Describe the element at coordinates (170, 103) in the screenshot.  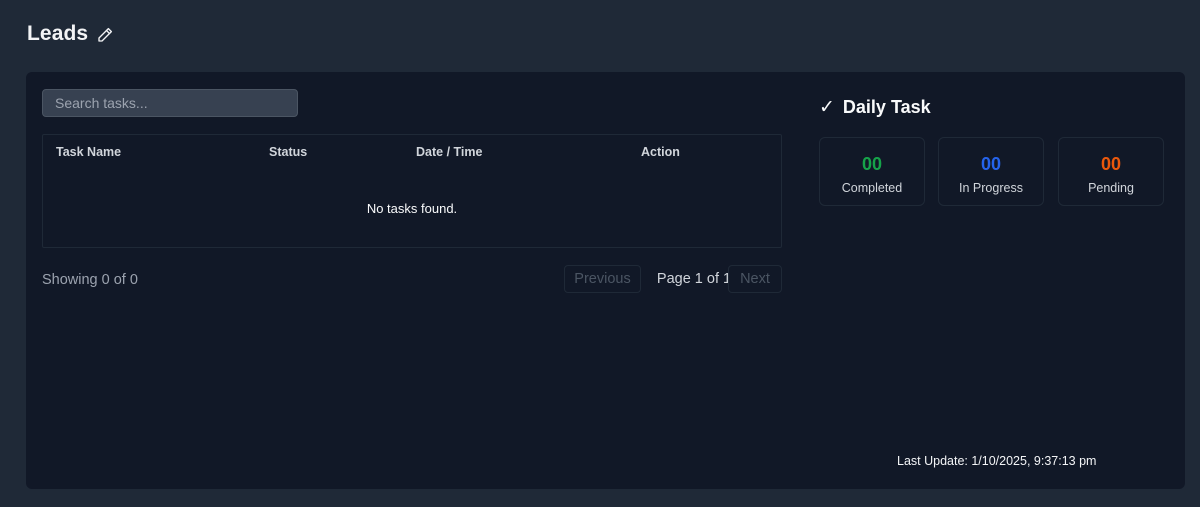
I see `search-input` at that location.